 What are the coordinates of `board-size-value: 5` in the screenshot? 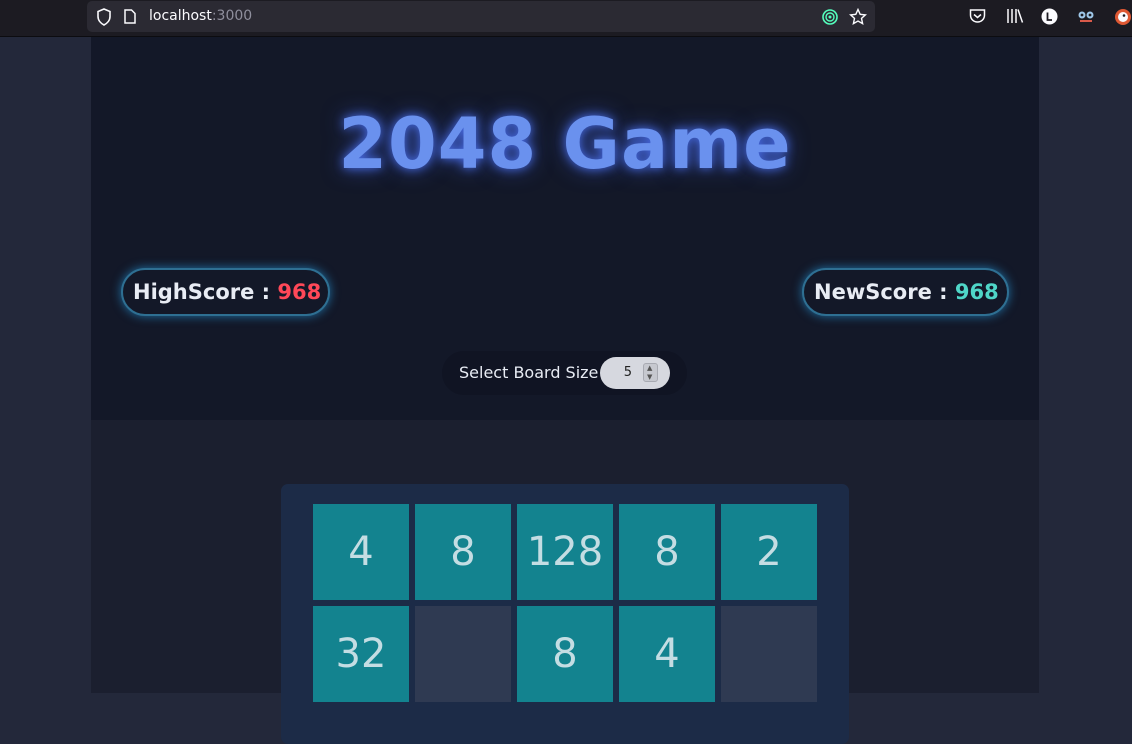 It's located at (627, 372).